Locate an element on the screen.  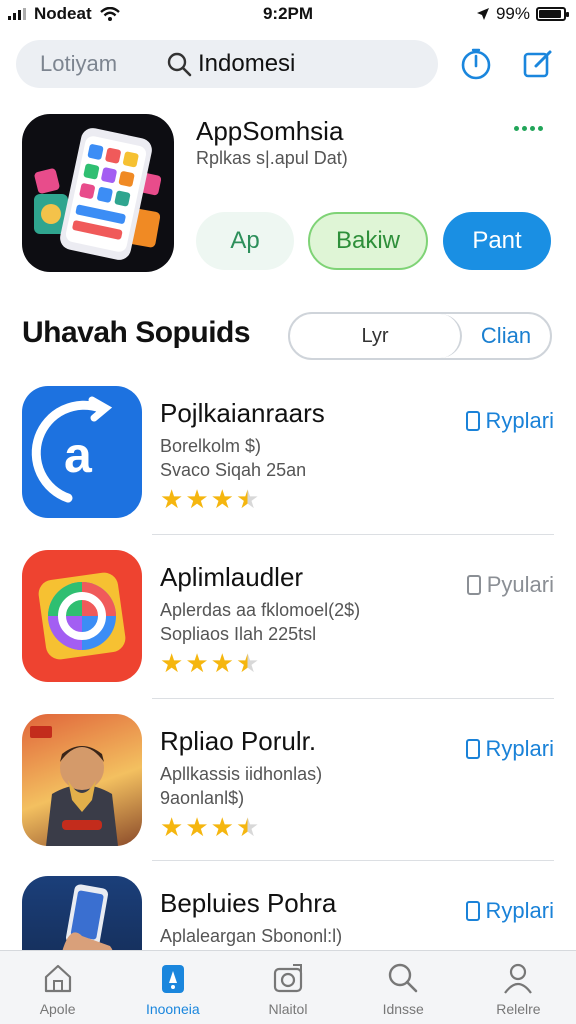
location-arrow-icon is located at coordinates (482, 14).